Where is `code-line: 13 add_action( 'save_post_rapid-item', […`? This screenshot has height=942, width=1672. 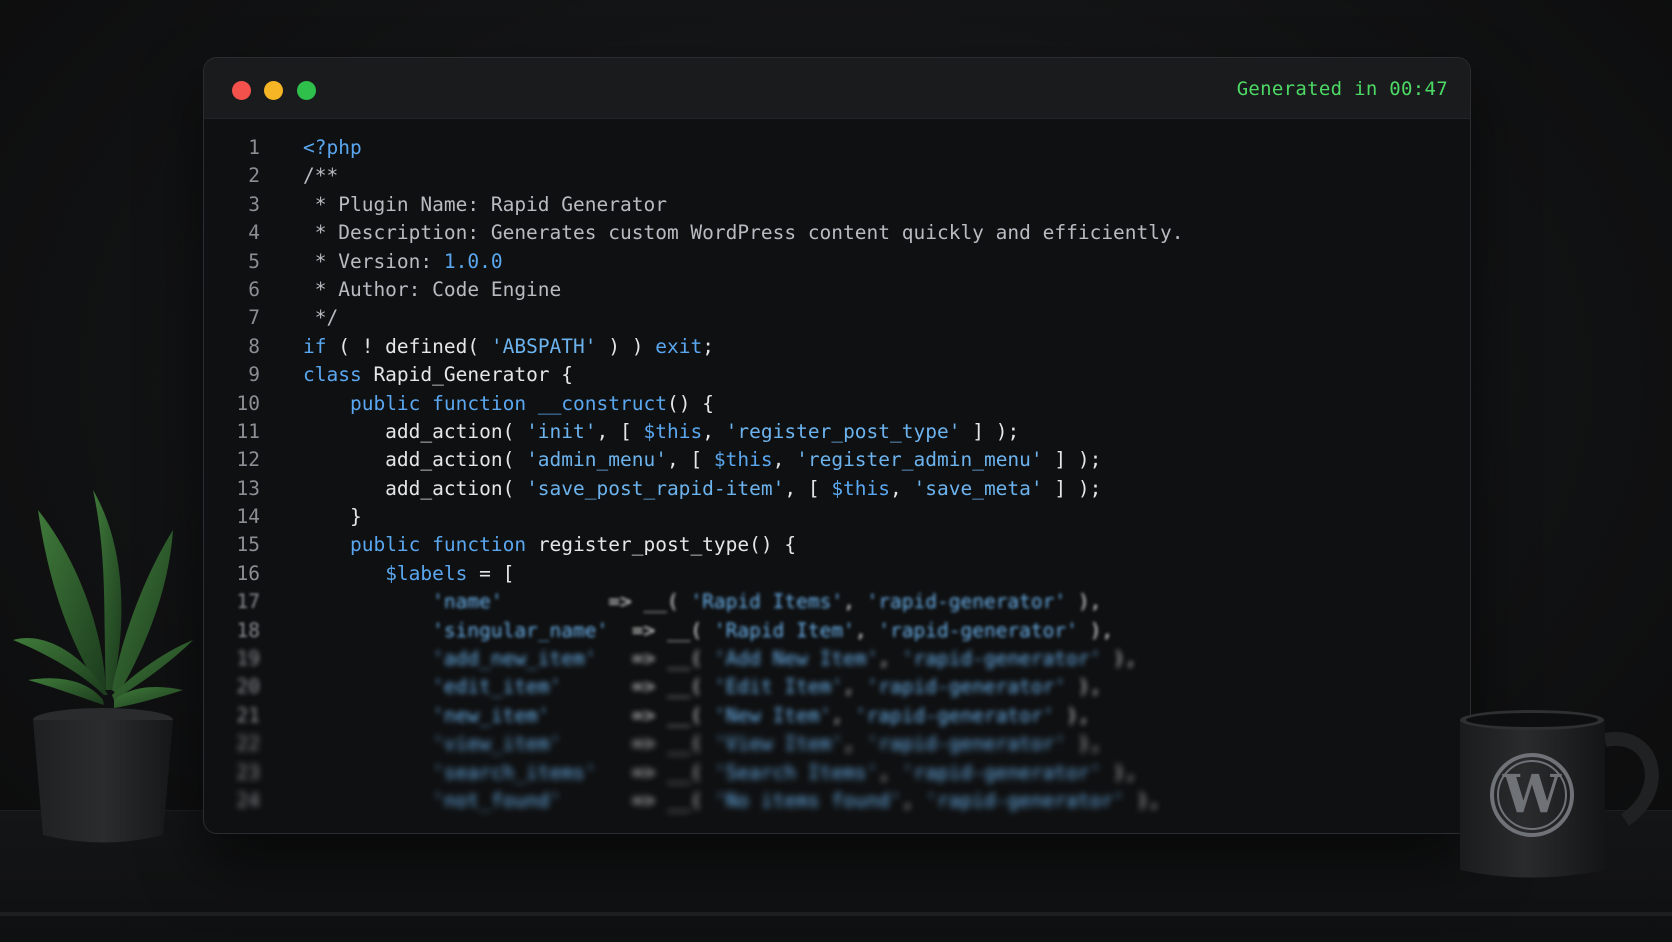 code-line: 13 add_action( 'save_post_rapid-item', [… is located at coordinates (837, 489).